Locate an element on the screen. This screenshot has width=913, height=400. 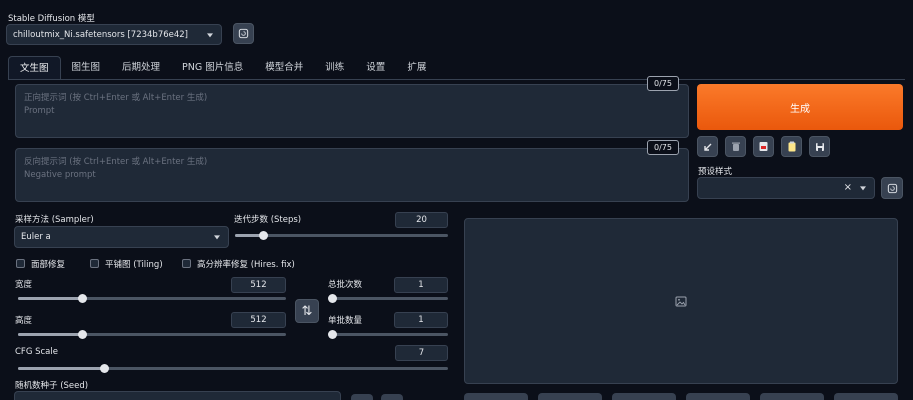
height-label: 高度 is located at coordinates (24, 321).